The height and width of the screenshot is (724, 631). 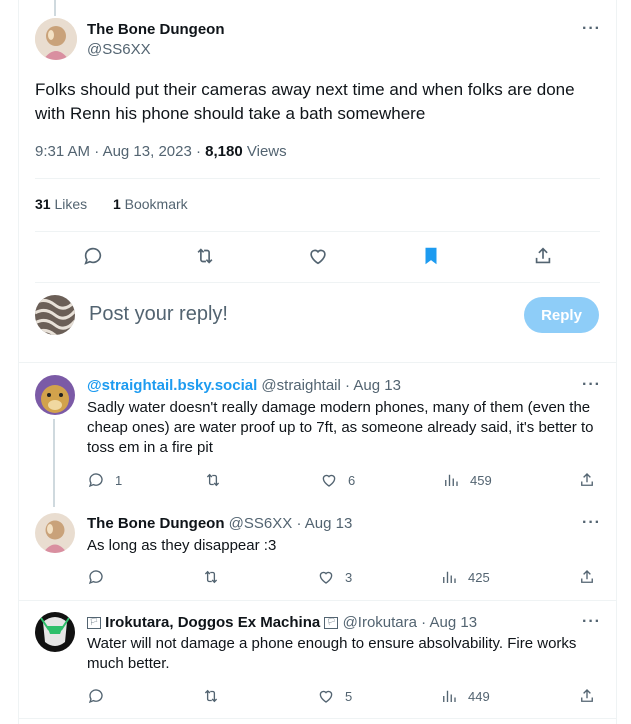 I want to click on reply-author-handle: @Irokutara, so click(x=380, y=622).